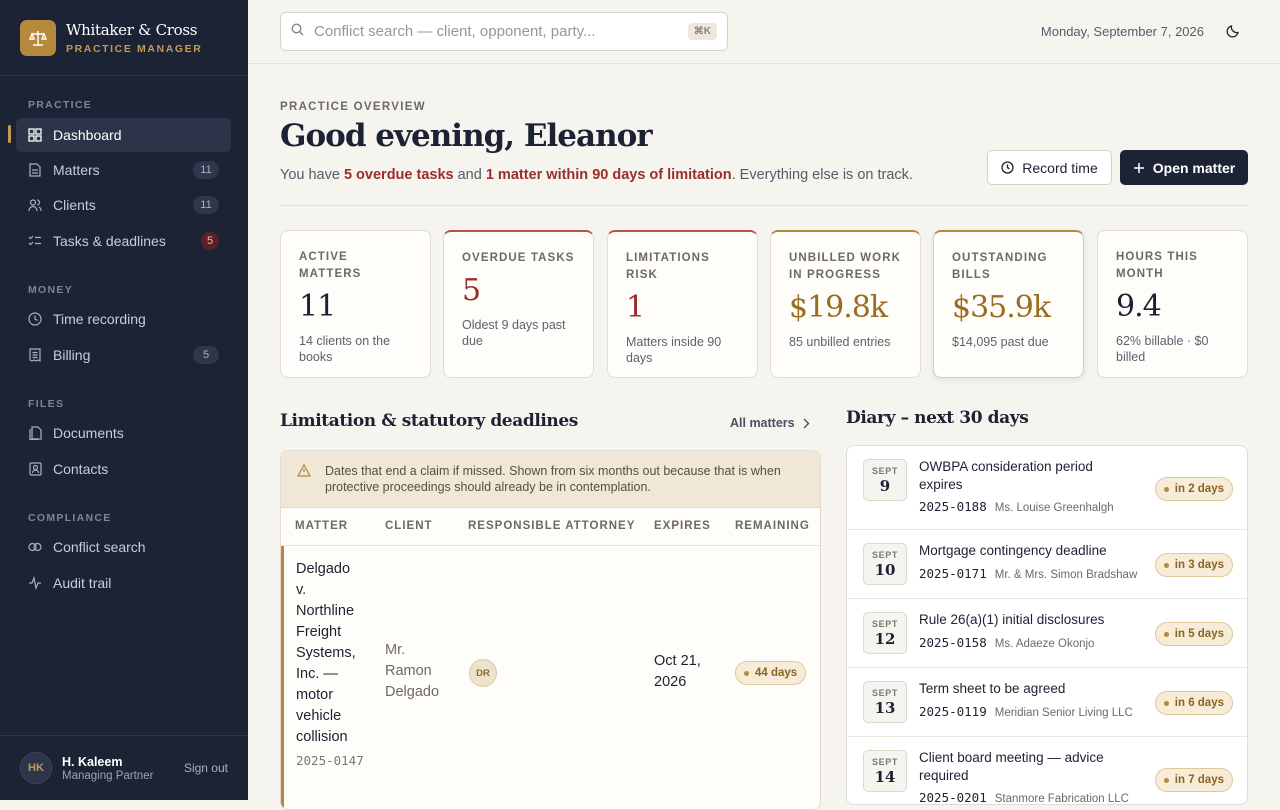  Describe the element at coordinates (992, 688) in the screenshot. I see `diary-item-title: Term sheet to be agreed` at that location.